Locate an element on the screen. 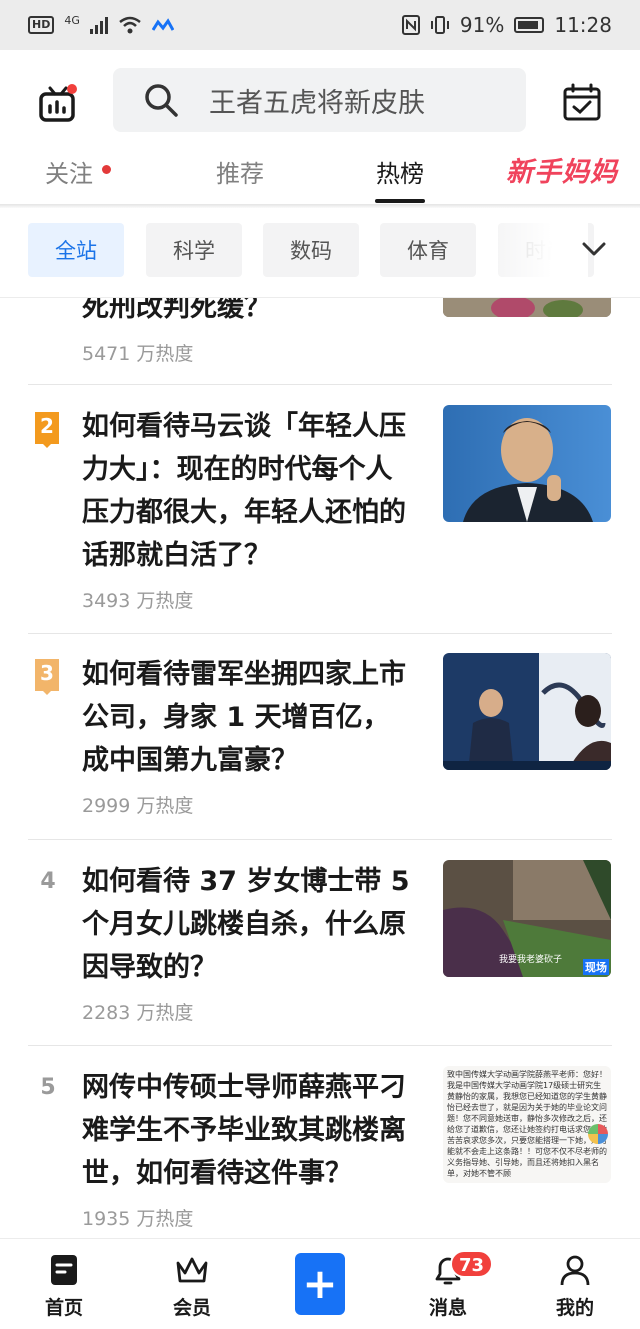 The width and height of the screenshot is (640, 1329). chevron-down-icon is located at coordinates (594, 249).